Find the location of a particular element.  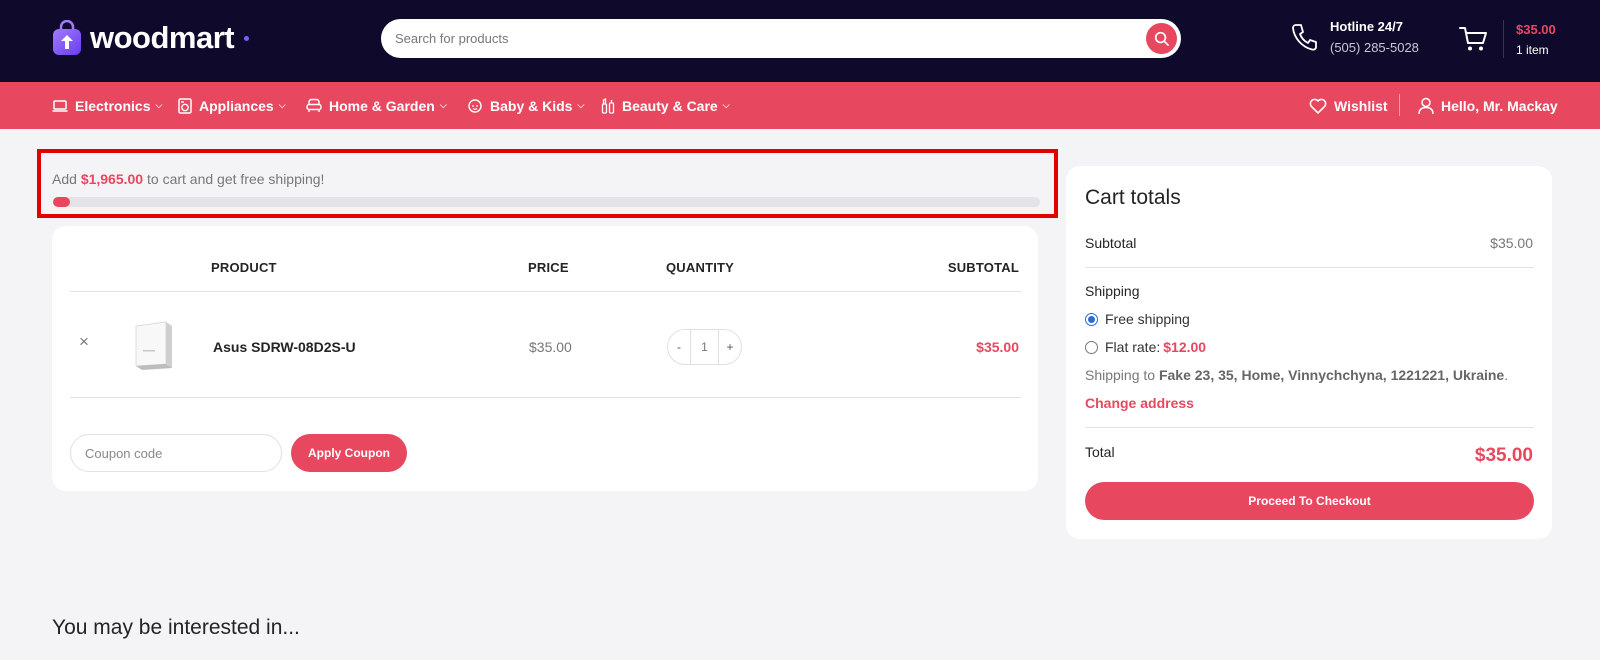

quantity-decrease-button: - is located at coordinates (679, 347).